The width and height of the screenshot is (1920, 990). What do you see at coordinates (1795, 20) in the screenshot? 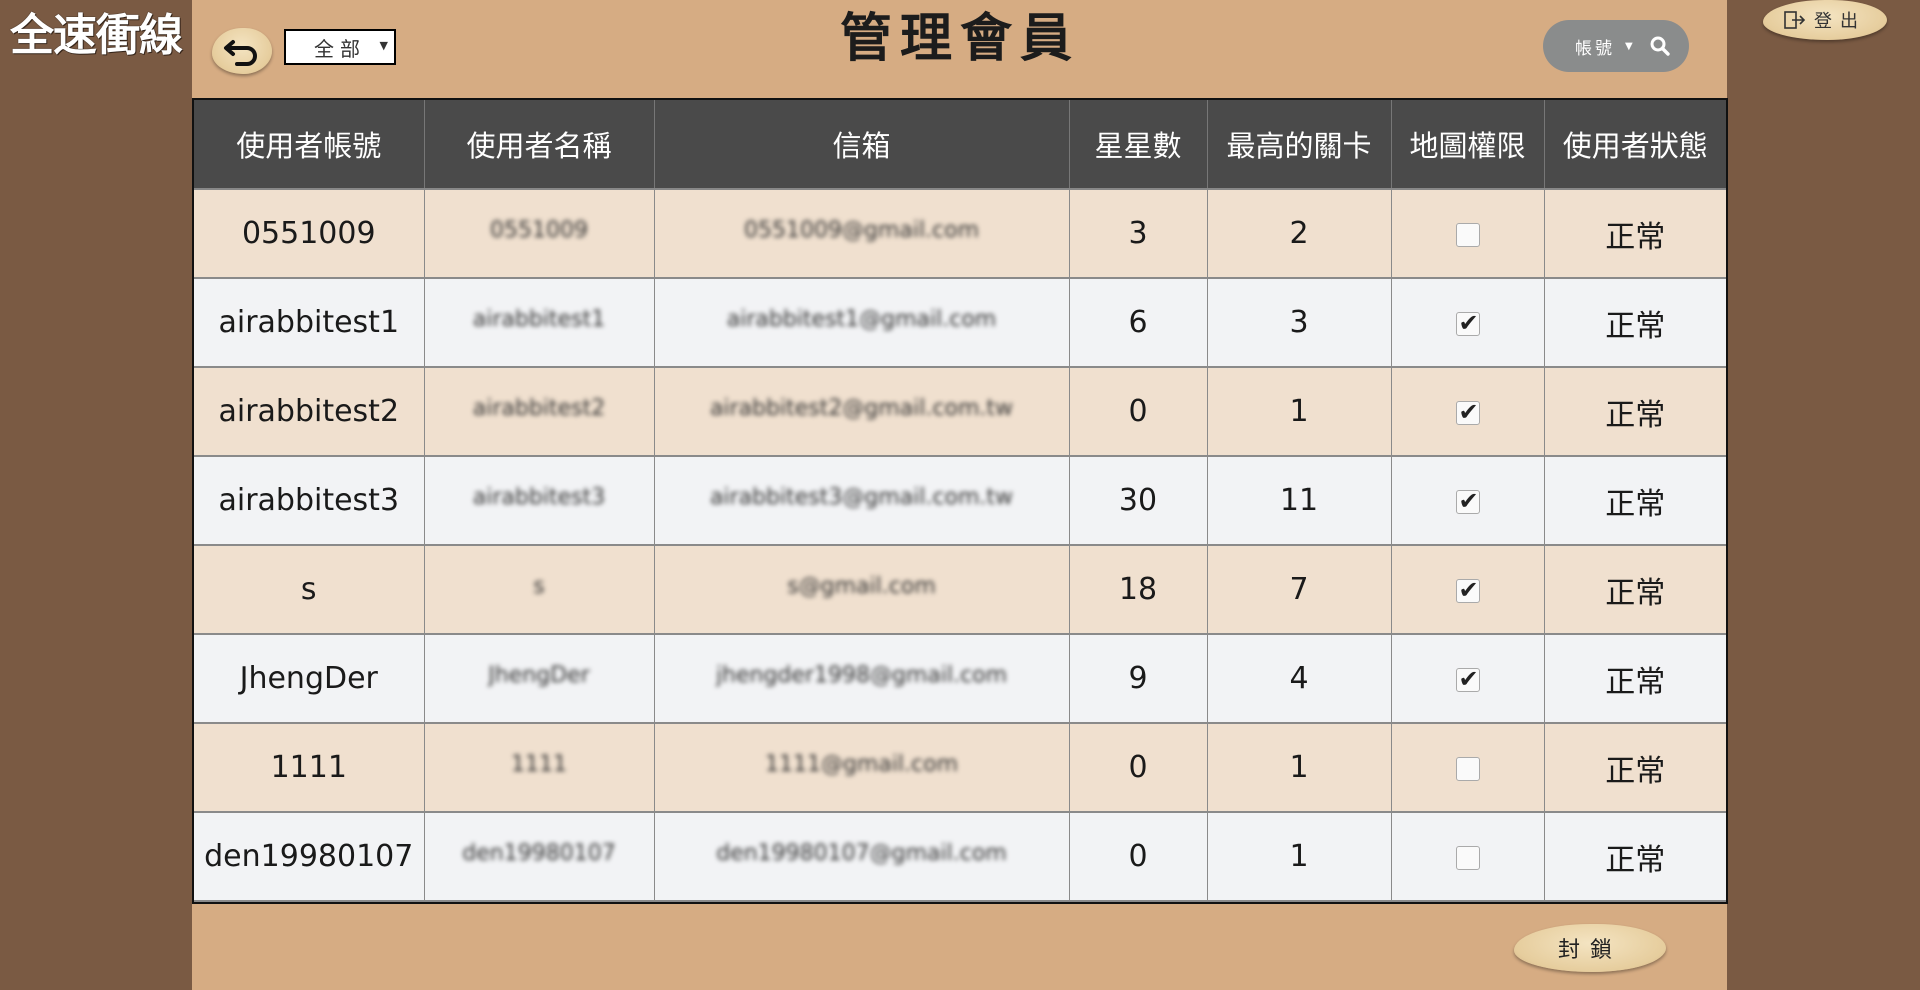
I see `logout-icon` at bounding box center [1795, 20].